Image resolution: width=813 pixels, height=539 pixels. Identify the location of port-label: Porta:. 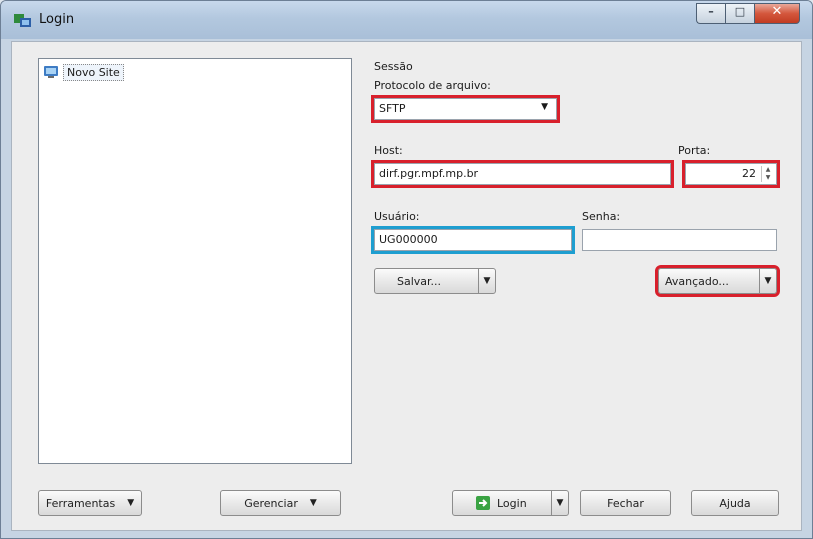
(694, 150).